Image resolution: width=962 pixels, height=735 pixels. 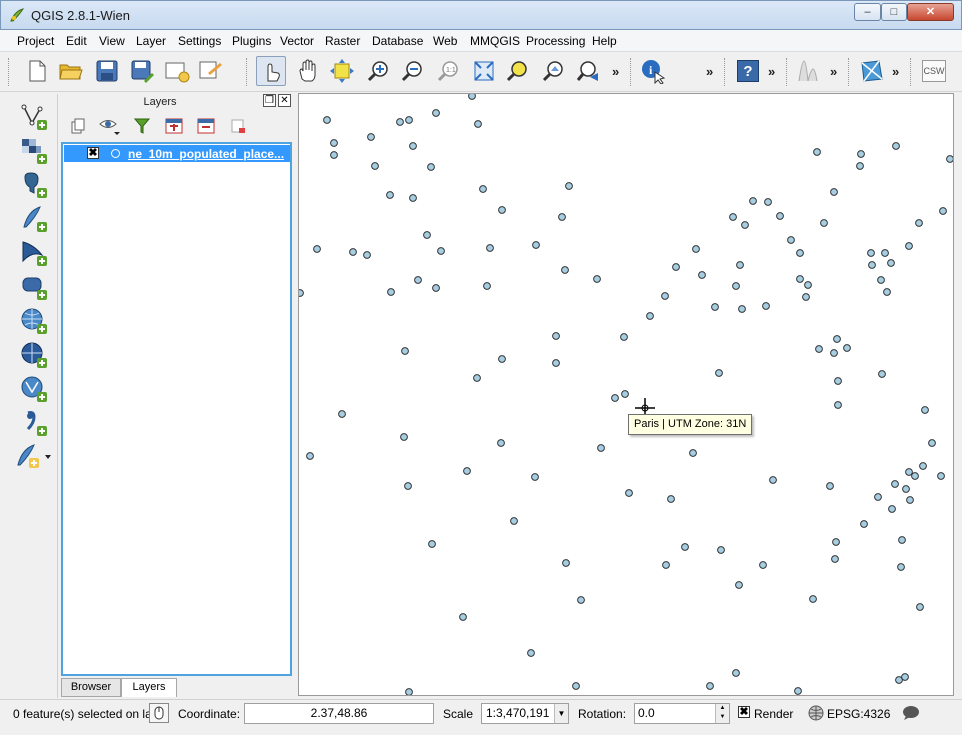 What do you see at coordinates (149, 687) in the screenshot?
I see `tab-layers: Layers` at bounding box center [149, 687].